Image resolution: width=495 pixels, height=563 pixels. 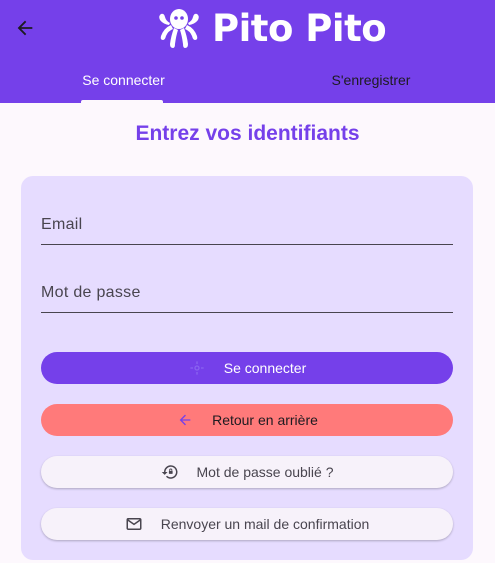 I want to click on lock-reset-icon, so click(x=170, y=472).